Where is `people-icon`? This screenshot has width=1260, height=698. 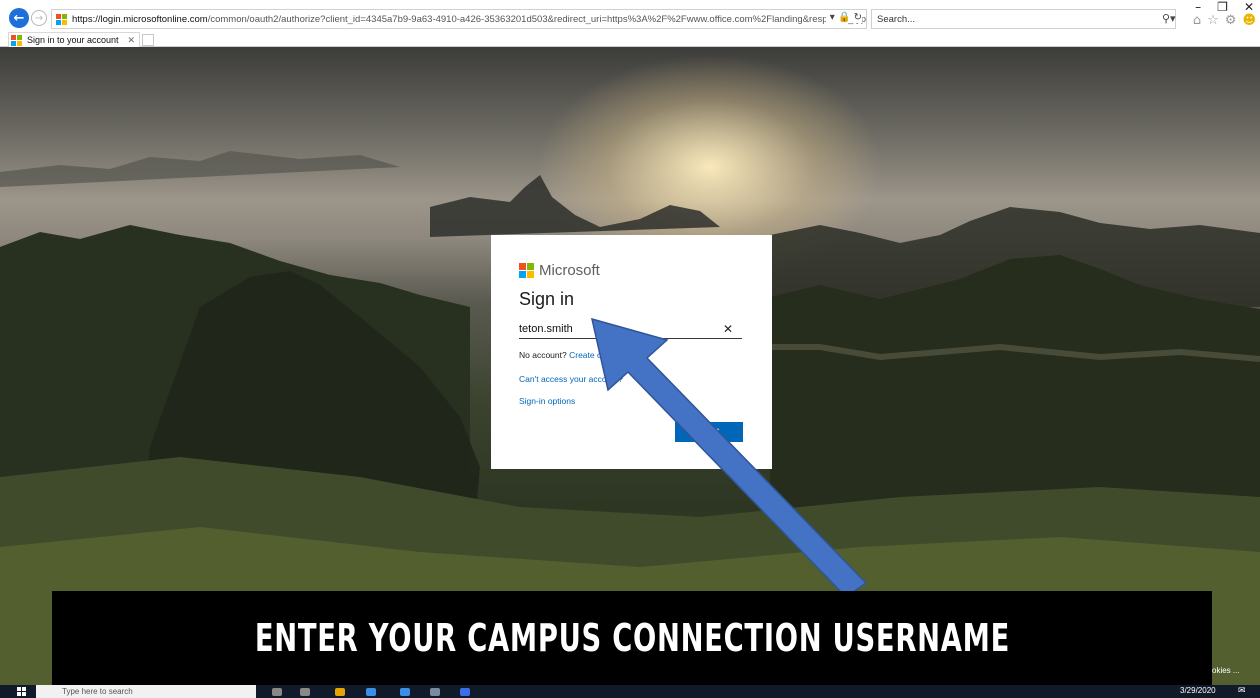 people-icon is located at coordinates (305, 692).